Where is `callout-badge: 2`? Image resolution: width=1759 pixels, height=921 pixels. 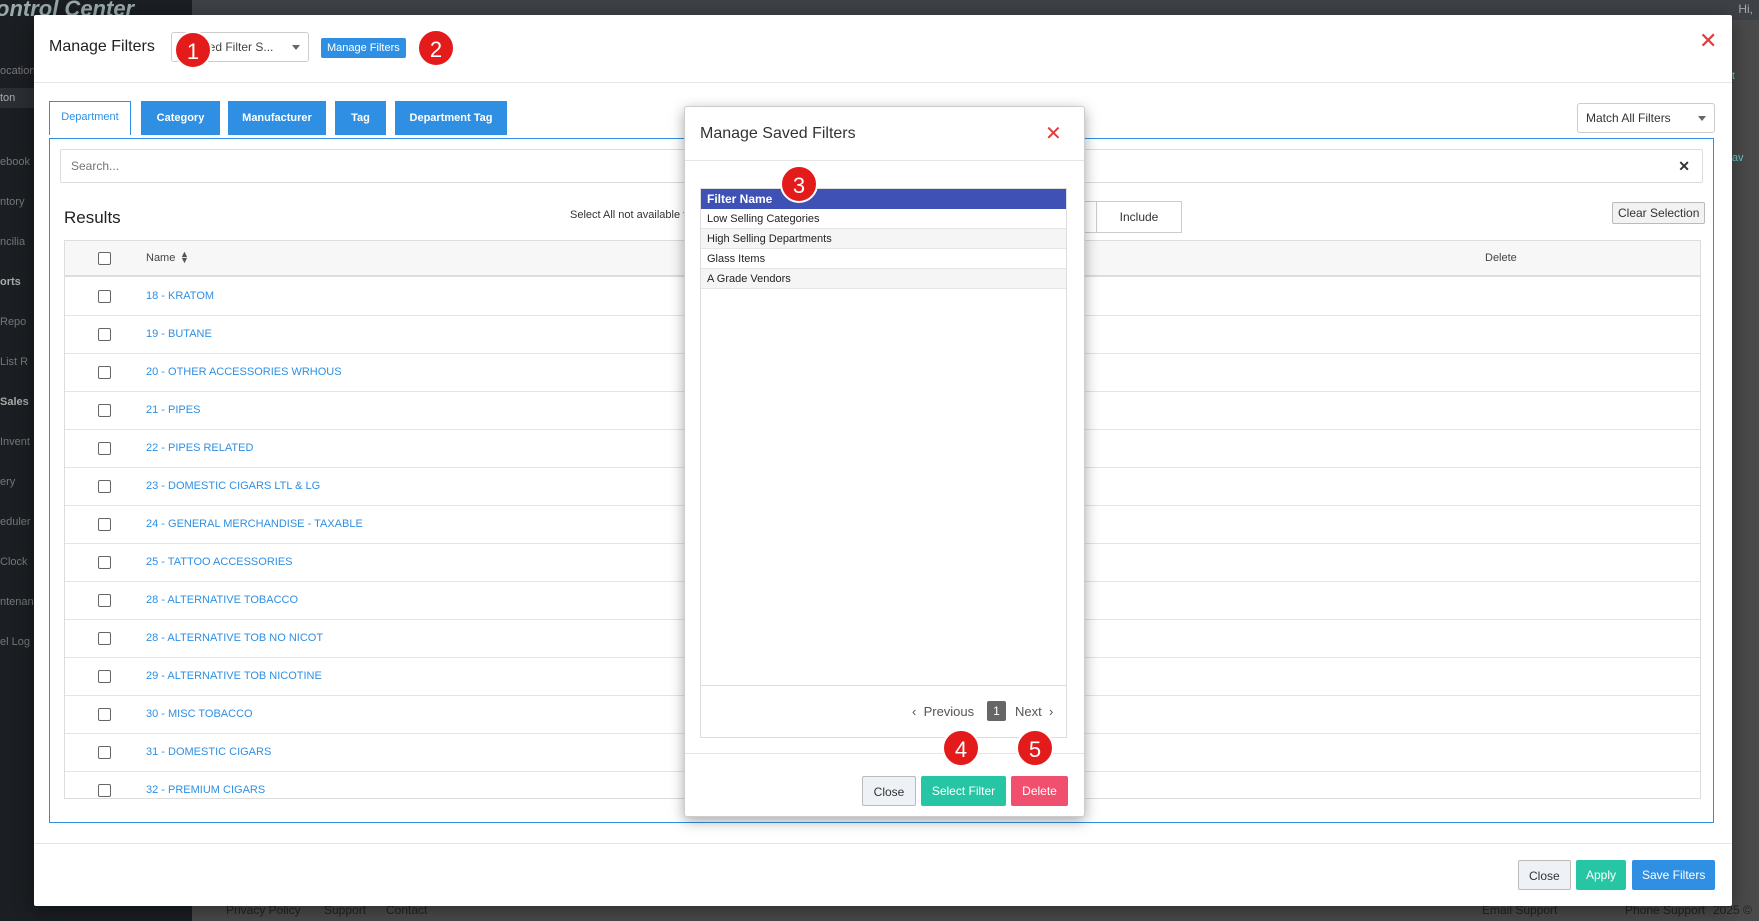
callout-badge: 2 is located at coordinates (436, 48).